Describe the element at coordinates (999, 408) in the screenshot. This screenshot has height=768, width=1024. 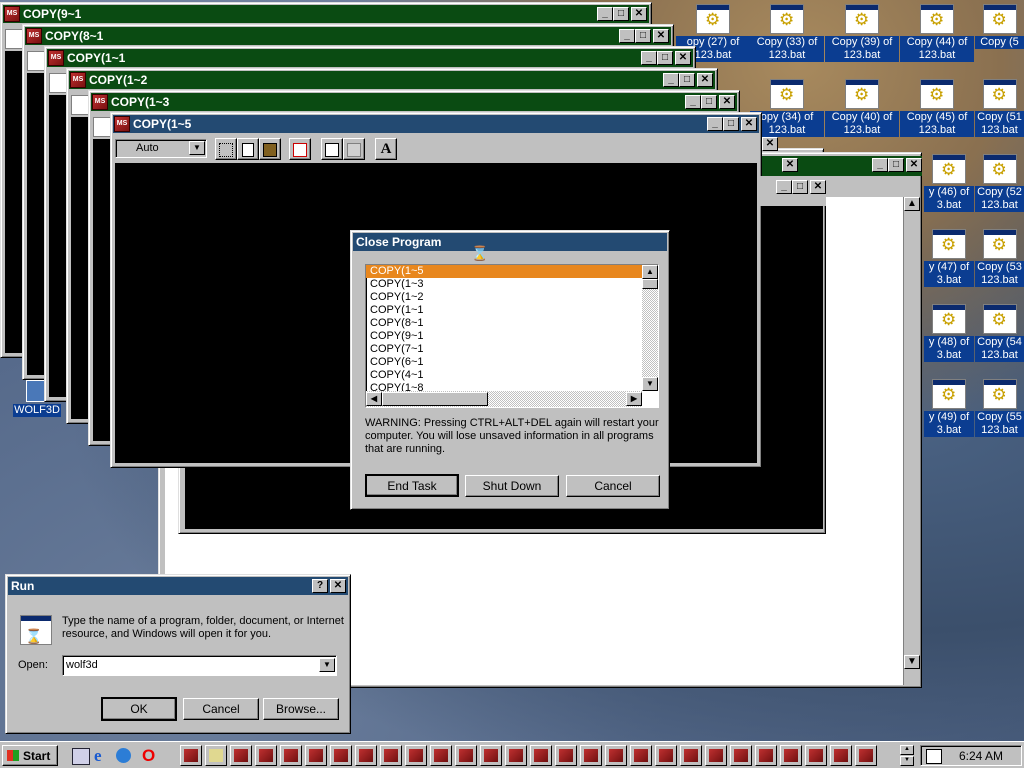
I see `desktop-icon-copy-55: Copy (55 123.bat` at that location.